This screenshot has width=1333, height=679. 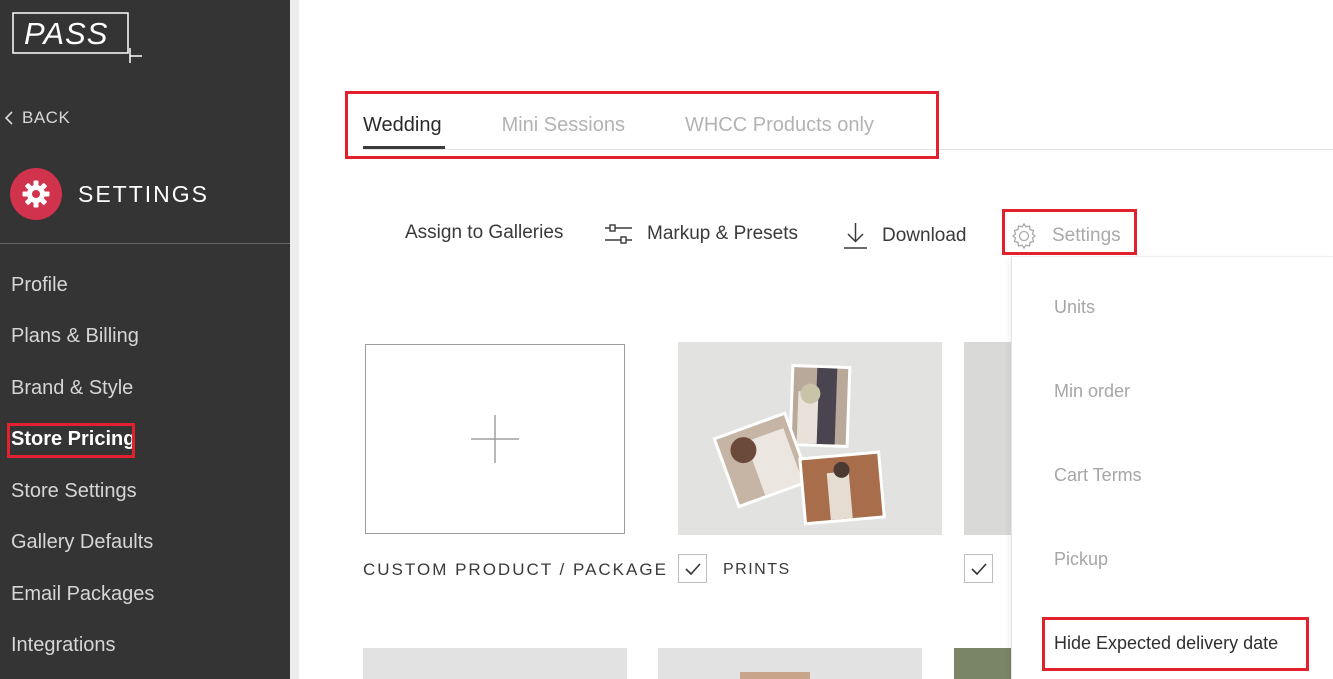 I want to click on menu-item-min-order: Min order, so click(x=1092, y=391).